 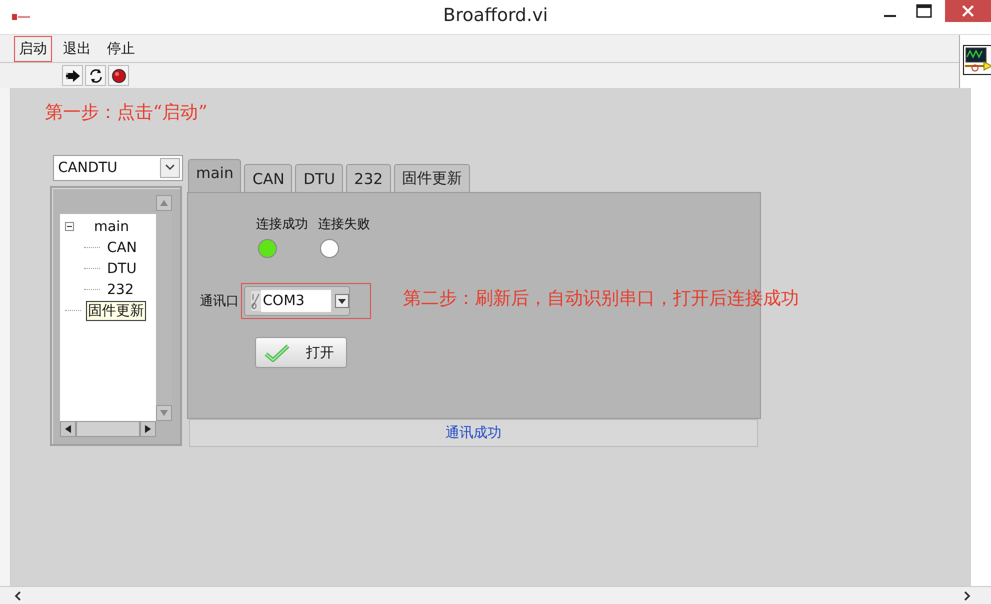 I want to click on tree-item: 固件更新, so click(x=116, y=310).